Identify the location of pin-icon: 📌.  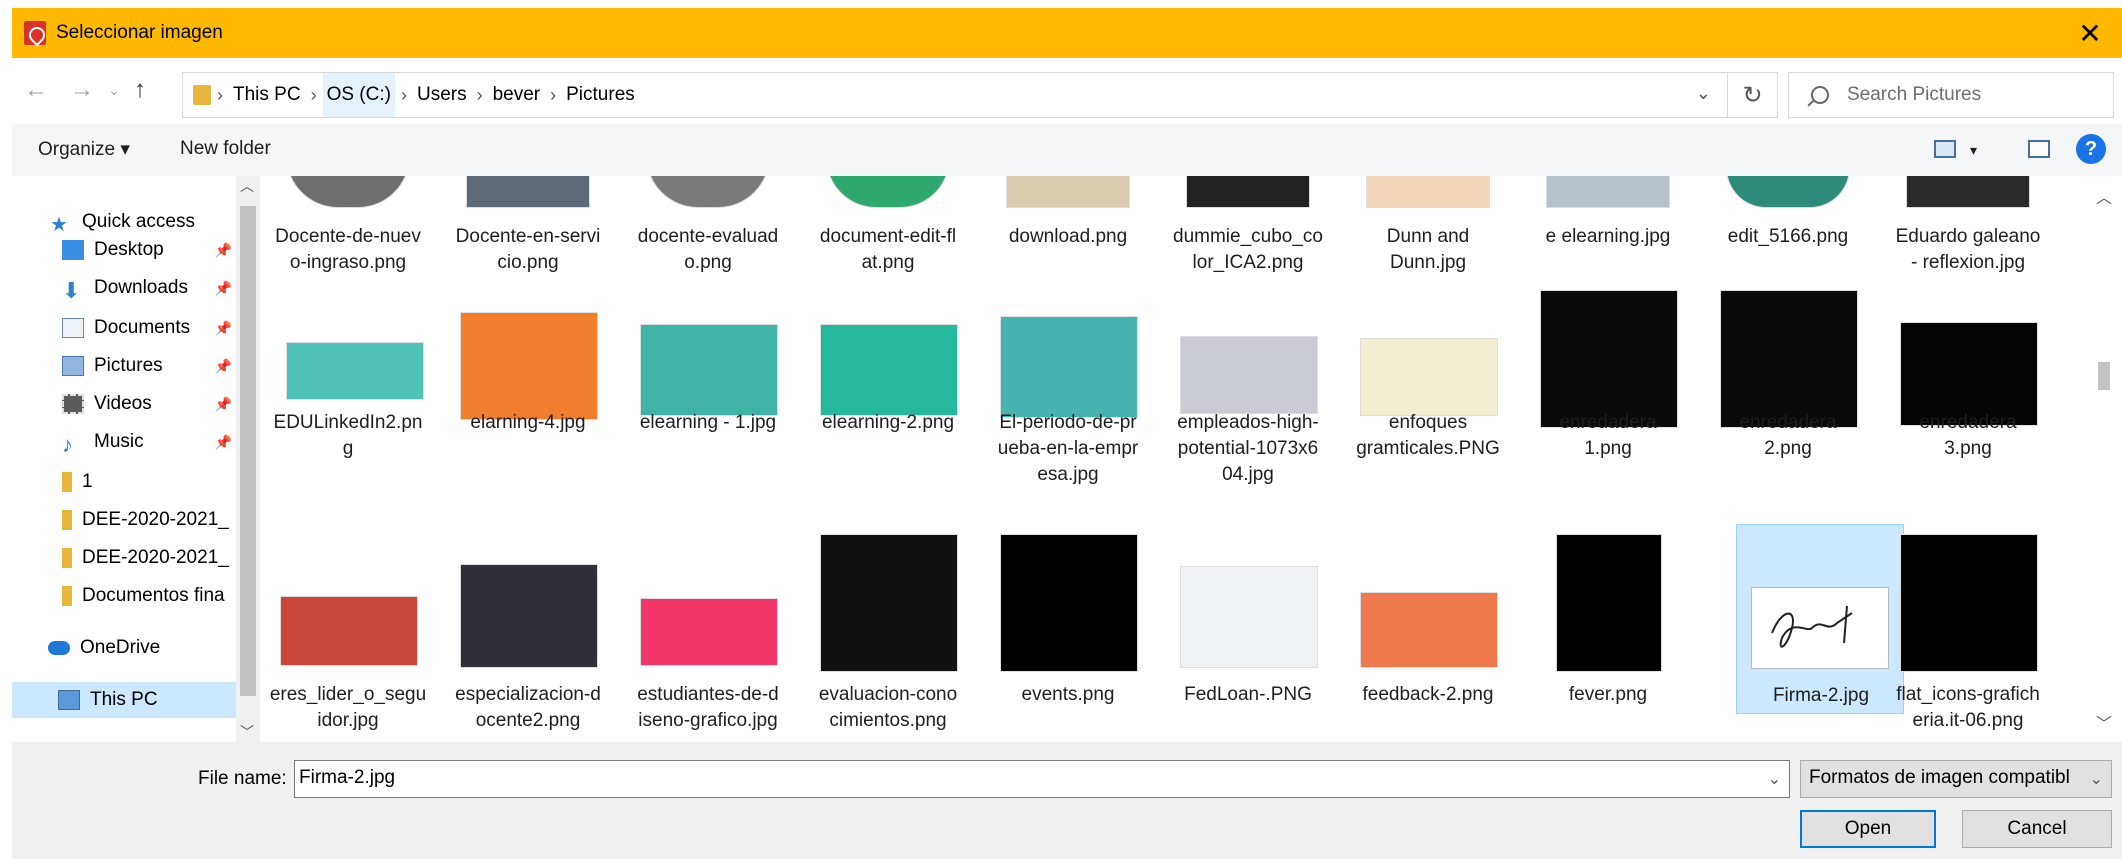
(223, 287).